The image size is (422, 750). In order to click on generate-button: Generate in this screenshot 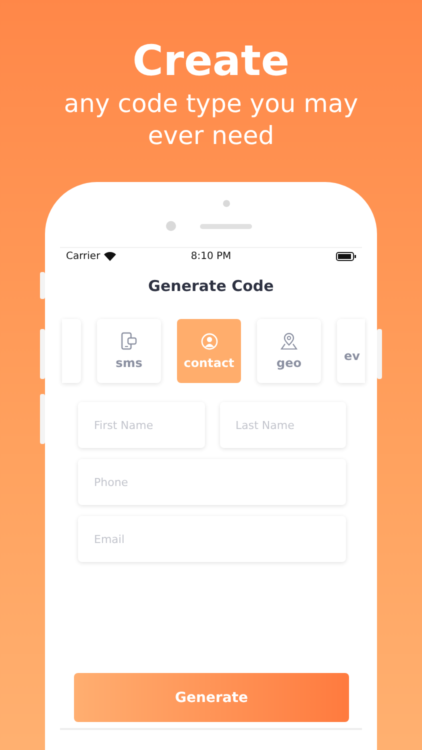, I will do `click(211, 697)`.